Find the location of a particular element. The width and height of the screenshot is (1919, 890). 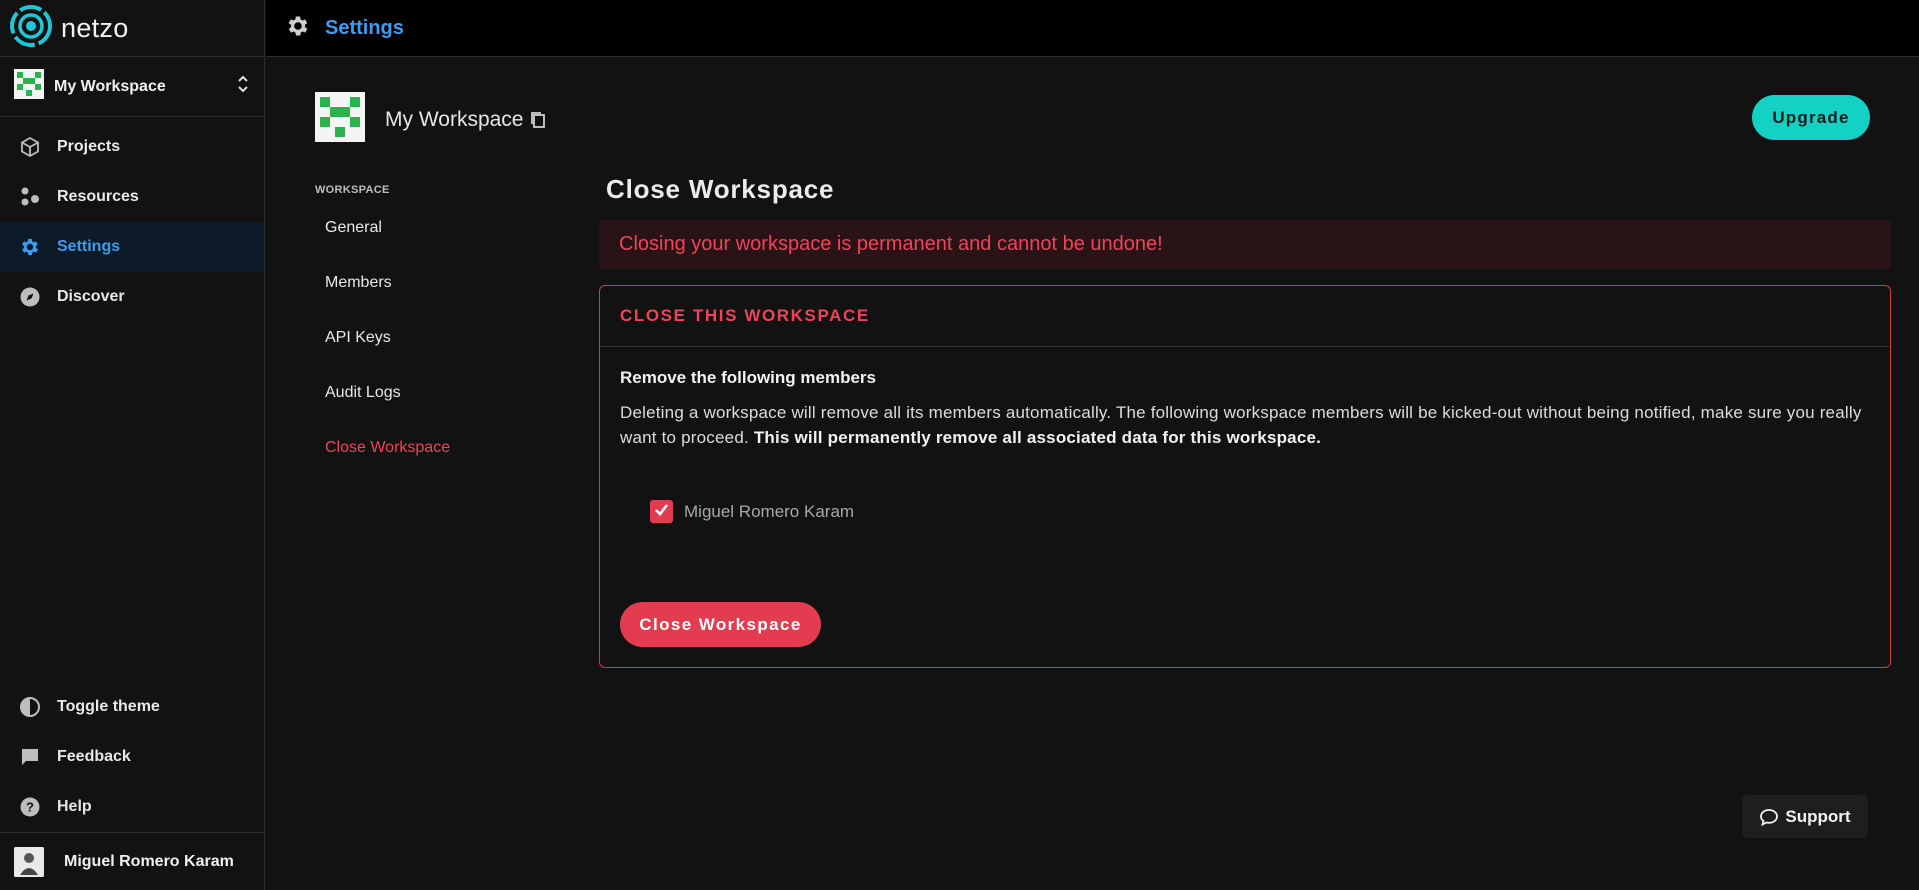

toggle-theme-button: Toggle theme is located at coordinates (132, 707).